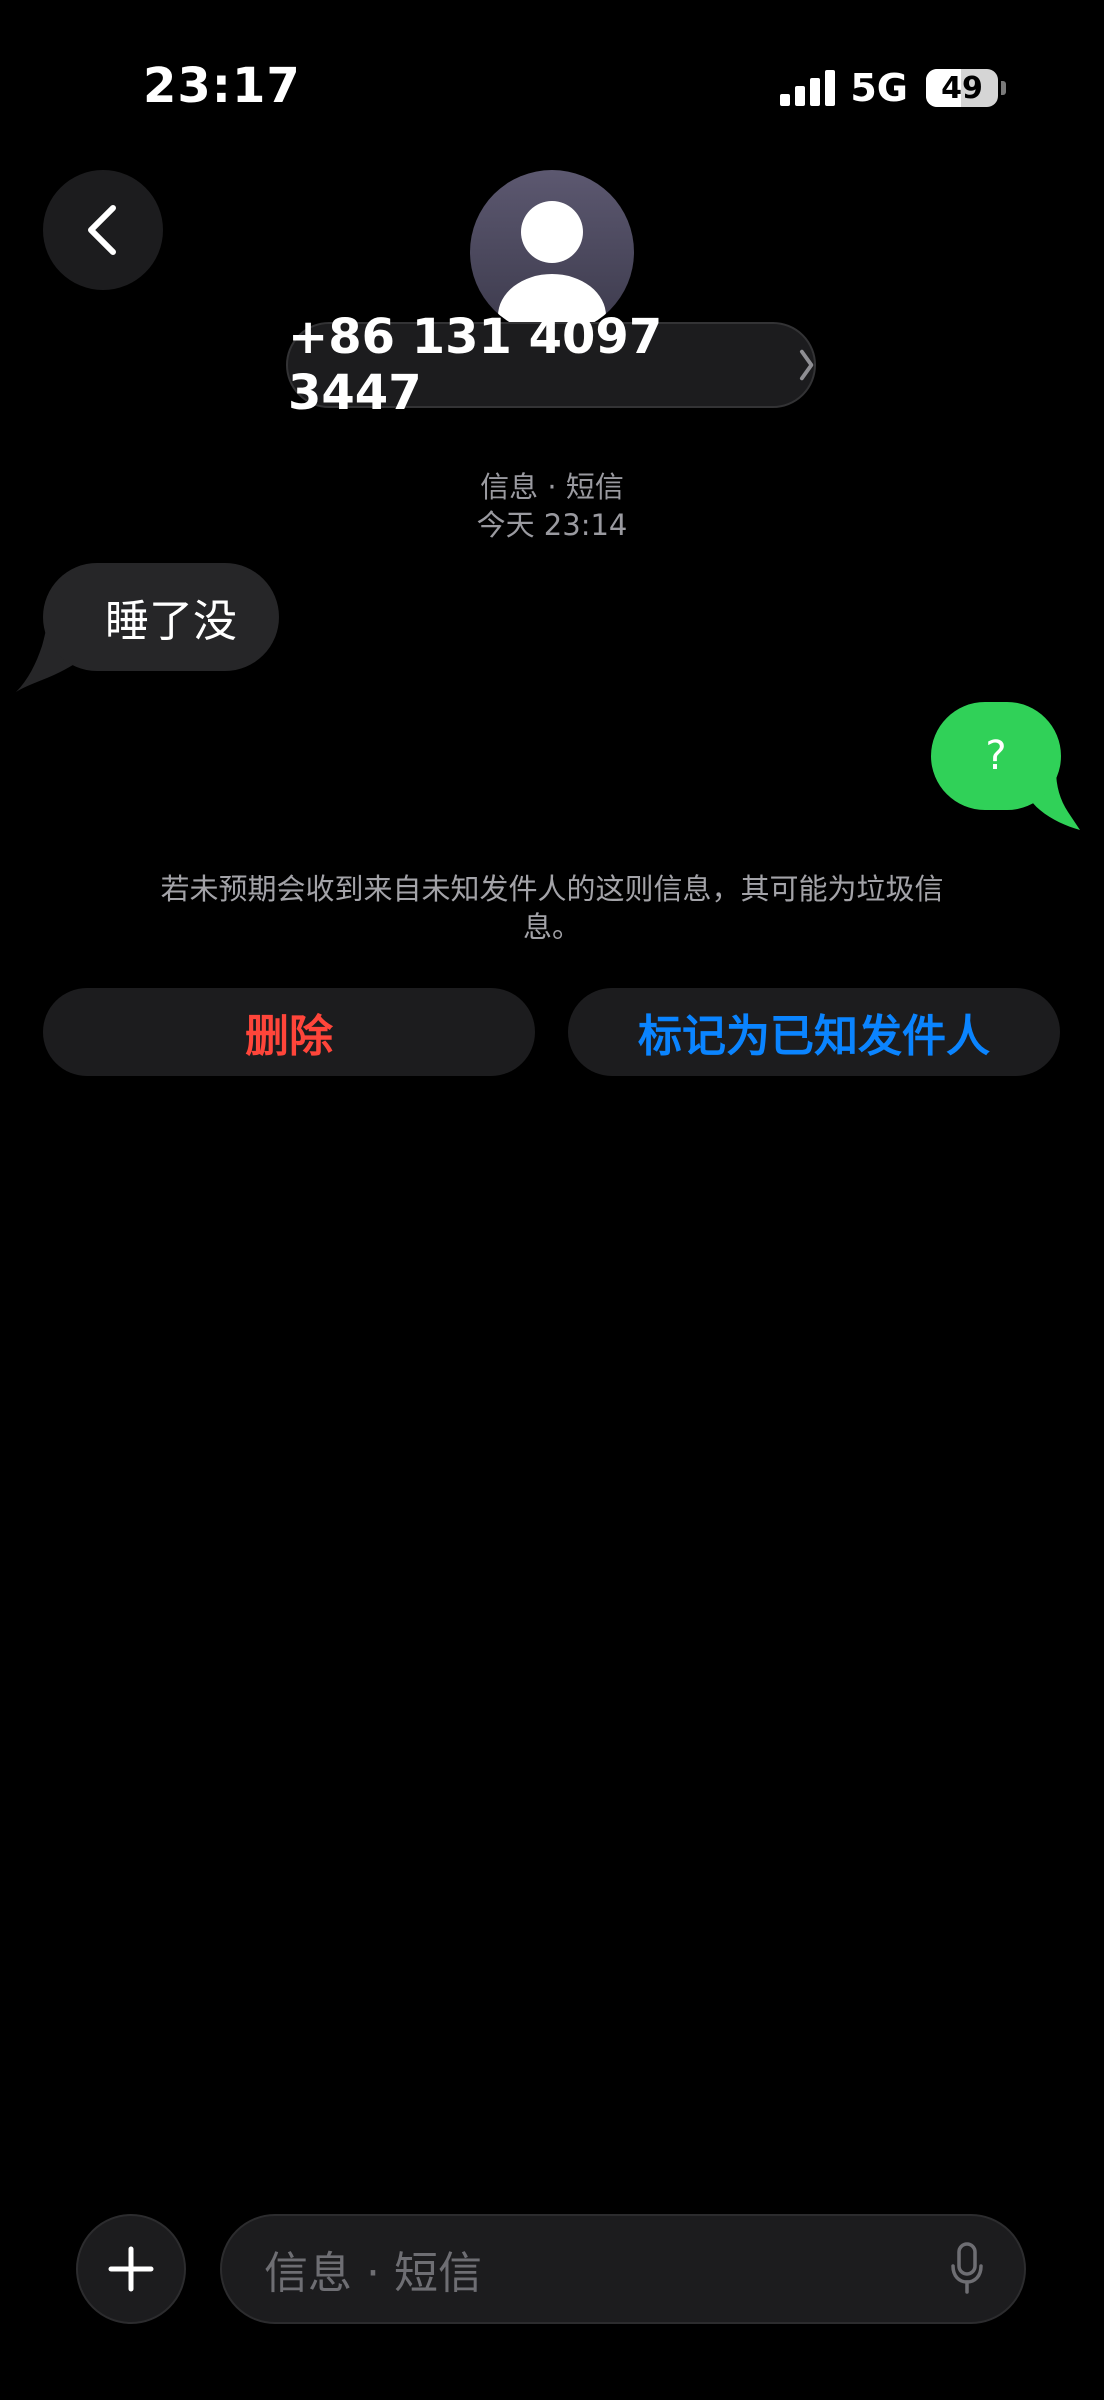 The image size is (1104, 2400). What do you see at coordinates (552, 525) in the screenshot?
I see `message-timestamp: 今天 23:14` at bounding box center [552, 525].